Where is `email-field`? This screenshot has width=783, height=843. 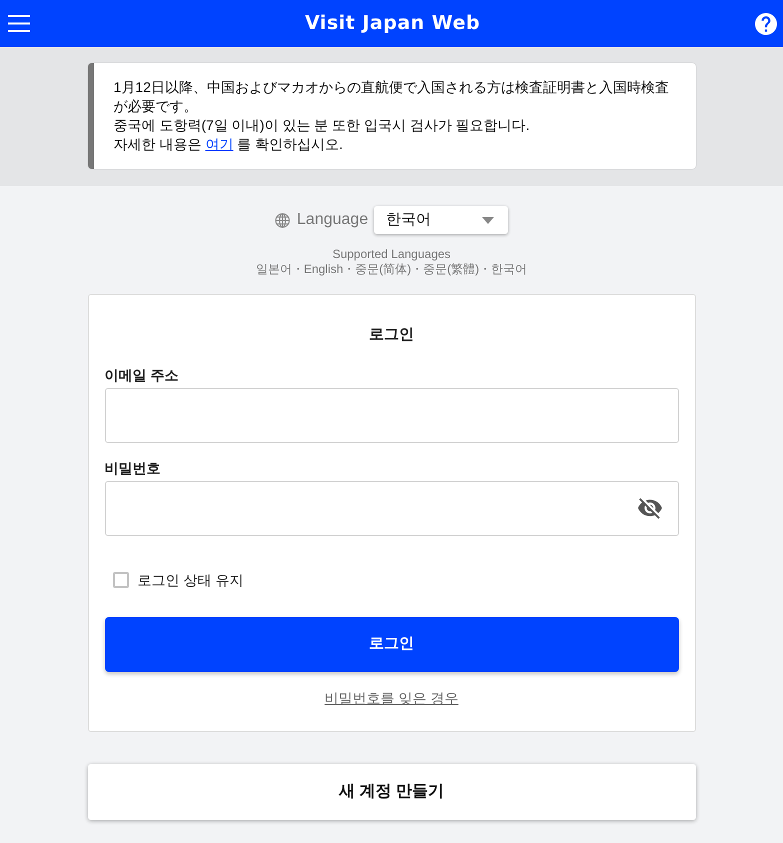 email-field is located at coordinates (391, 415).